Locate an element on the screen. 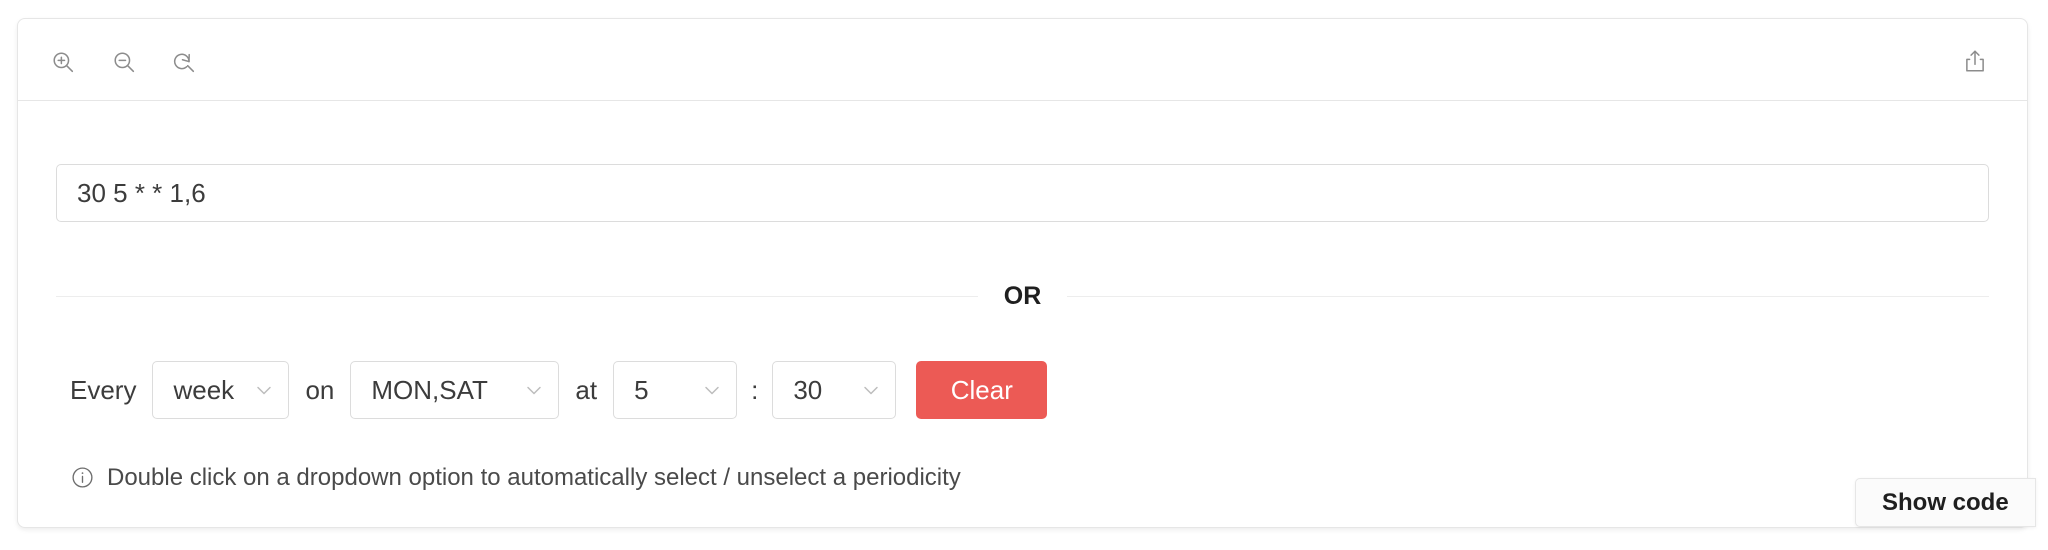 Image resolution: width=2048 pixels, height=550 pixels. share-button is located at coordinates (1975, 63).